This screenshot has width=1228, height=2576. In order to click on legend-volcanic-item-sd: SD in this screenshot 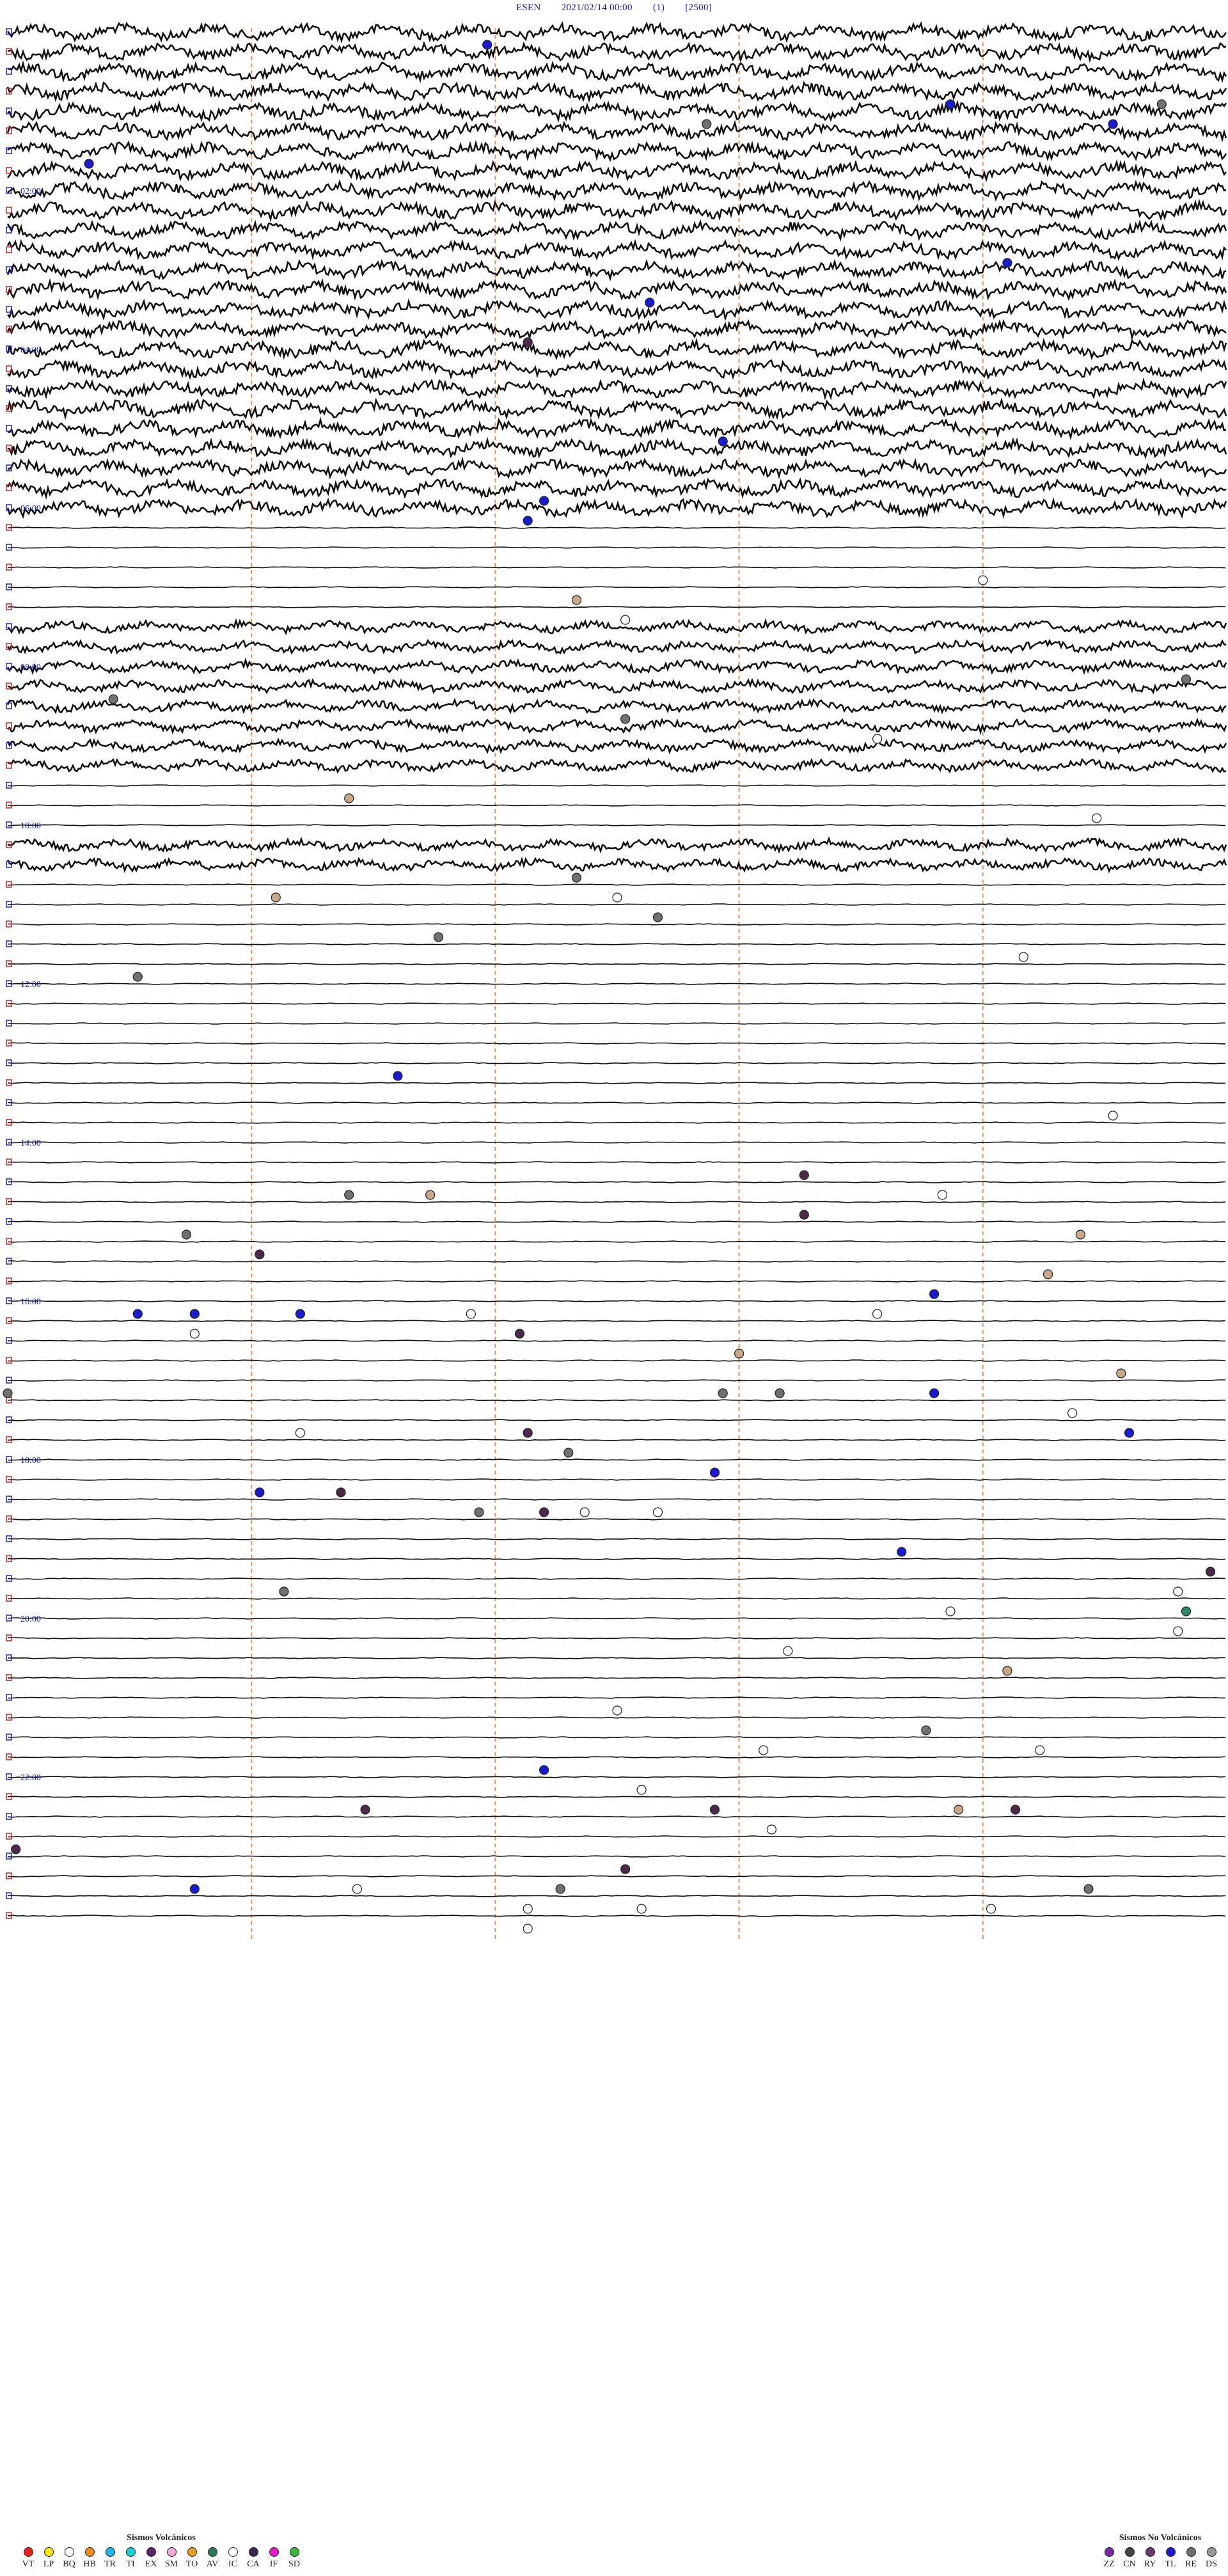, I will do `click(294, 2558)`.